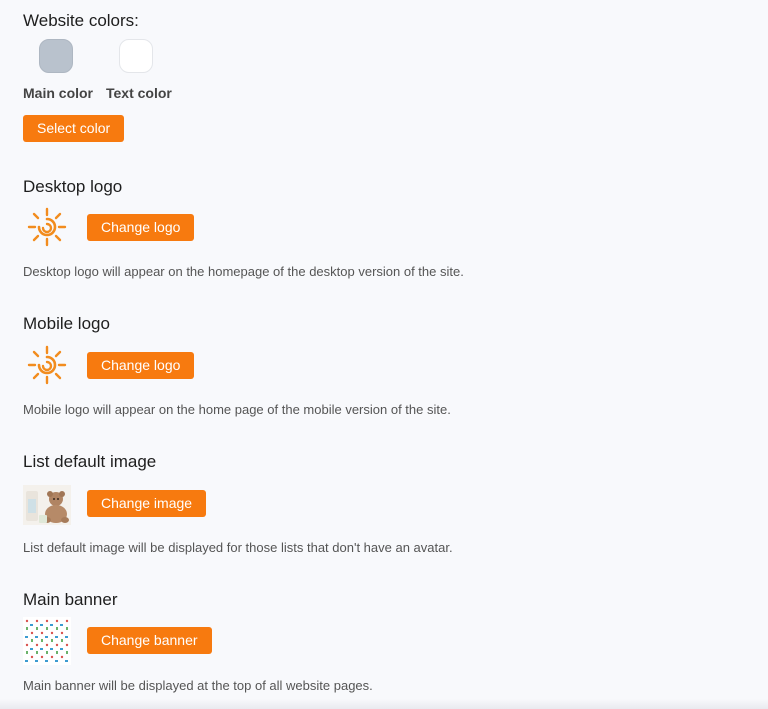 Image resolution: width=768 pixels, height=709 pixels. I want to click on teddy-bear-photo-icon, so click(47, 505).